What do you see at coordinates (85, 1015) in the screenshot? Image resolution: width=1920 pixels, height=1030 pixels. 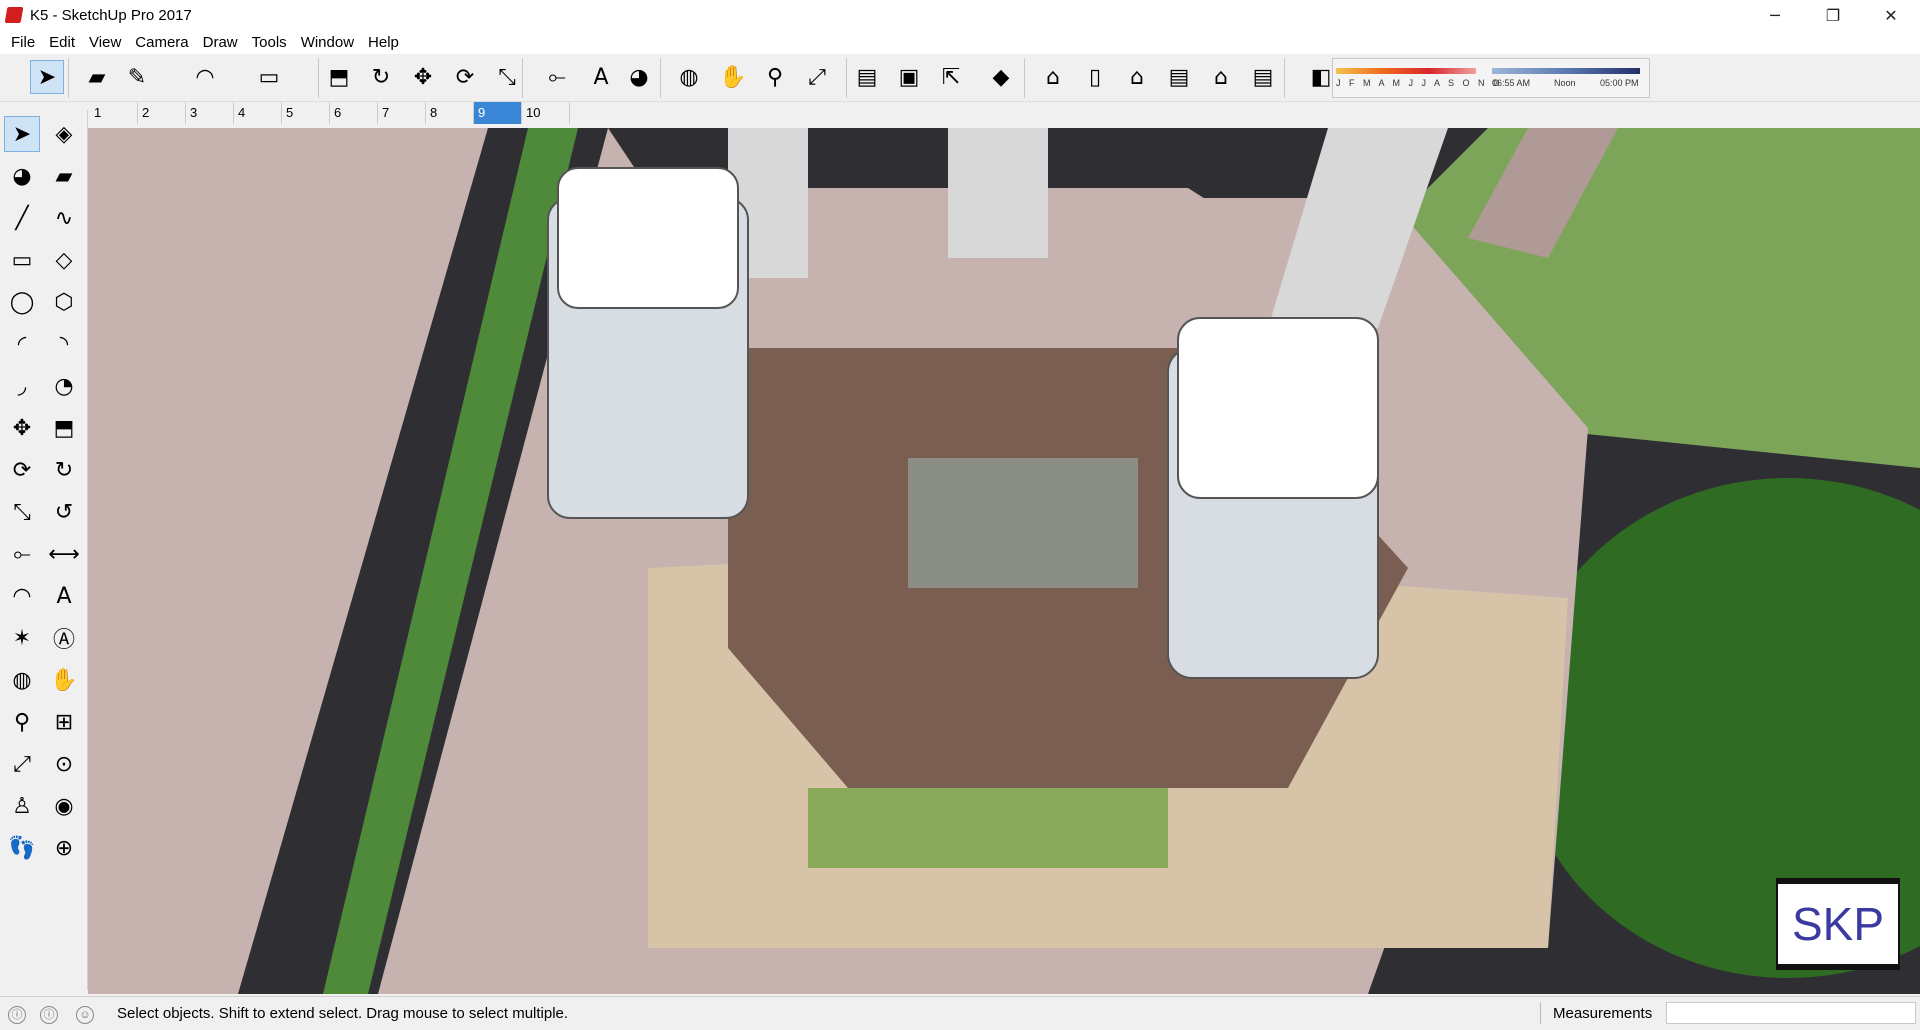 I see `user-icon: ☺` at bounding box center [85, 1015].